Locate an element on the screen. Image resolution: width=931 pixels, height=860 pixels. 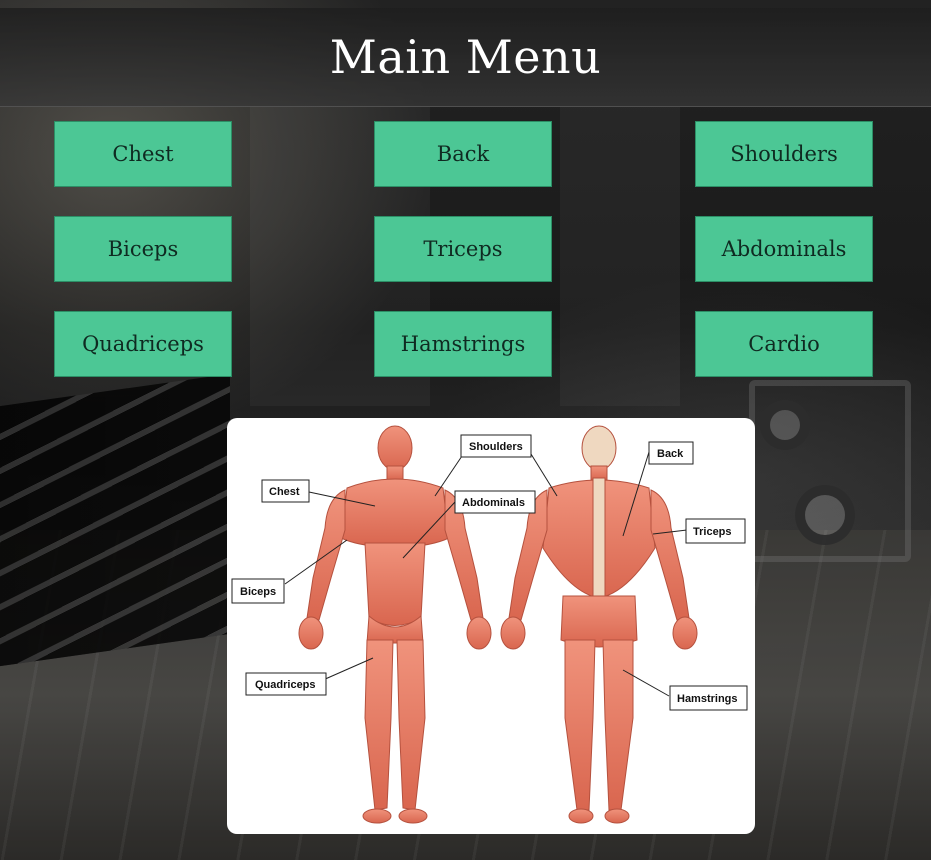
quadriceps-button: Quadriceps is located at coordinates (143, 344).